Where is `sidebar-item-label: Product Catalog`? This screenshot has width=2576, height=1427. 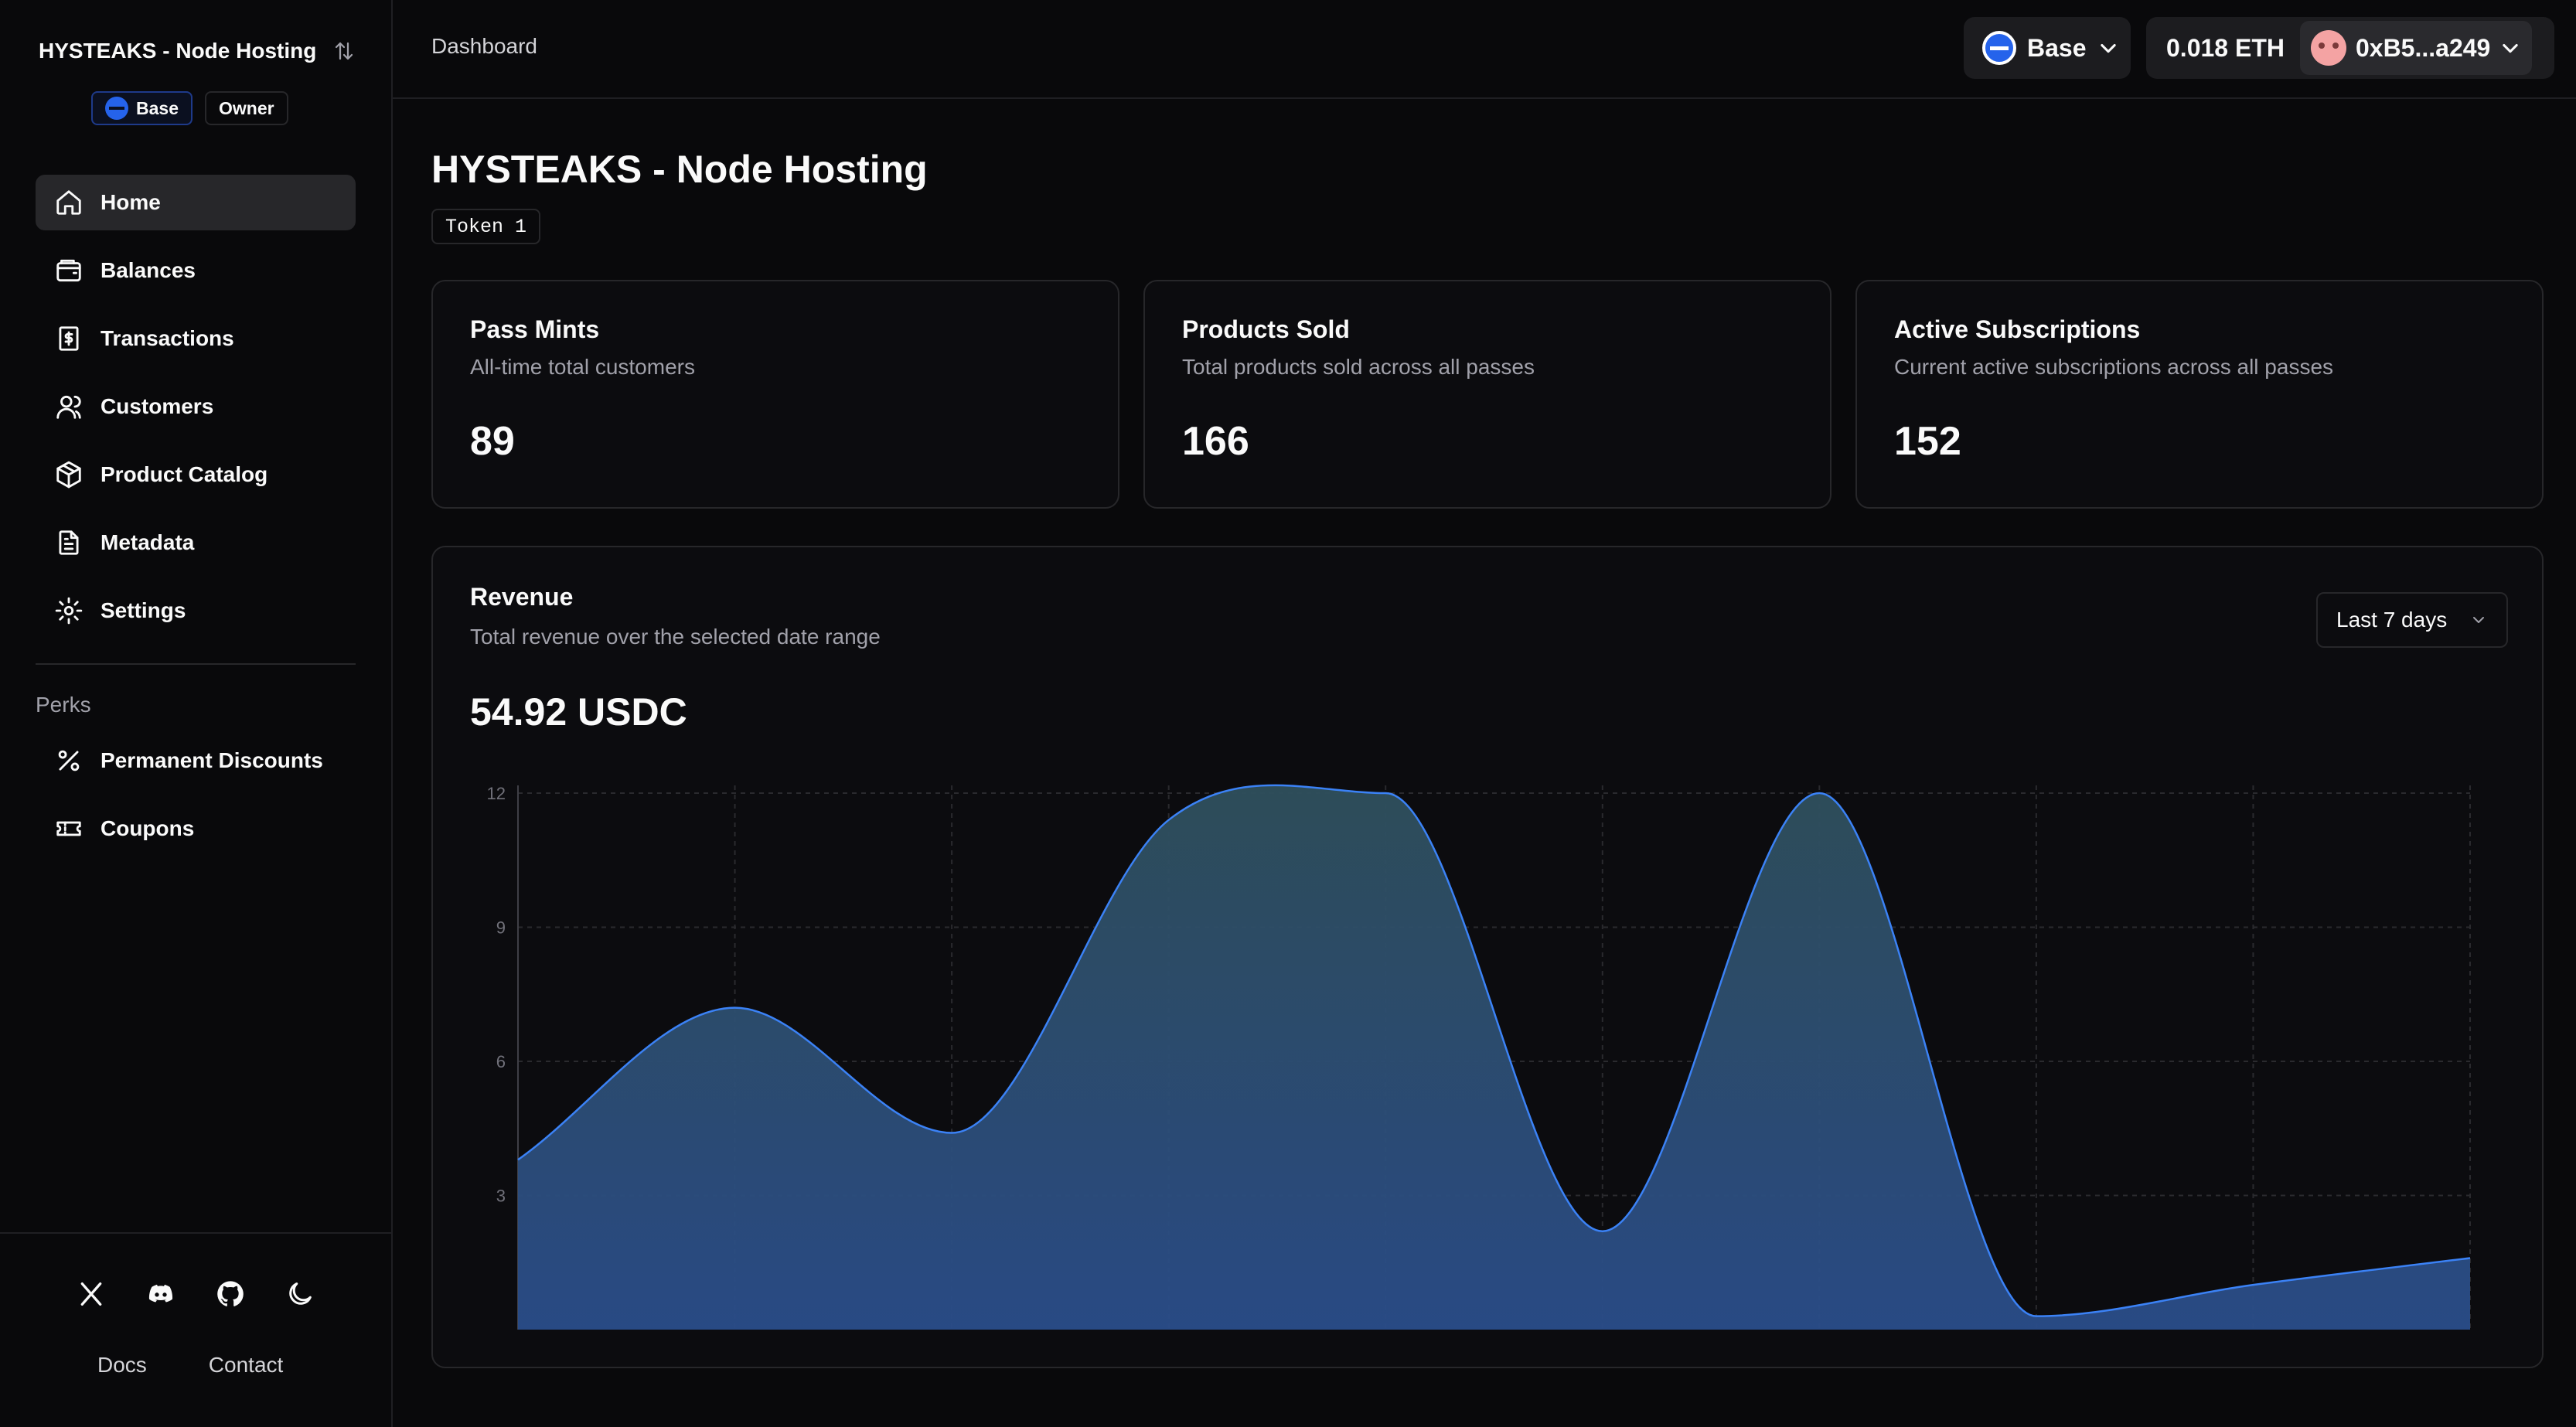 sidebar-item-label: Product Catalog is located at coordinates (184, 474).